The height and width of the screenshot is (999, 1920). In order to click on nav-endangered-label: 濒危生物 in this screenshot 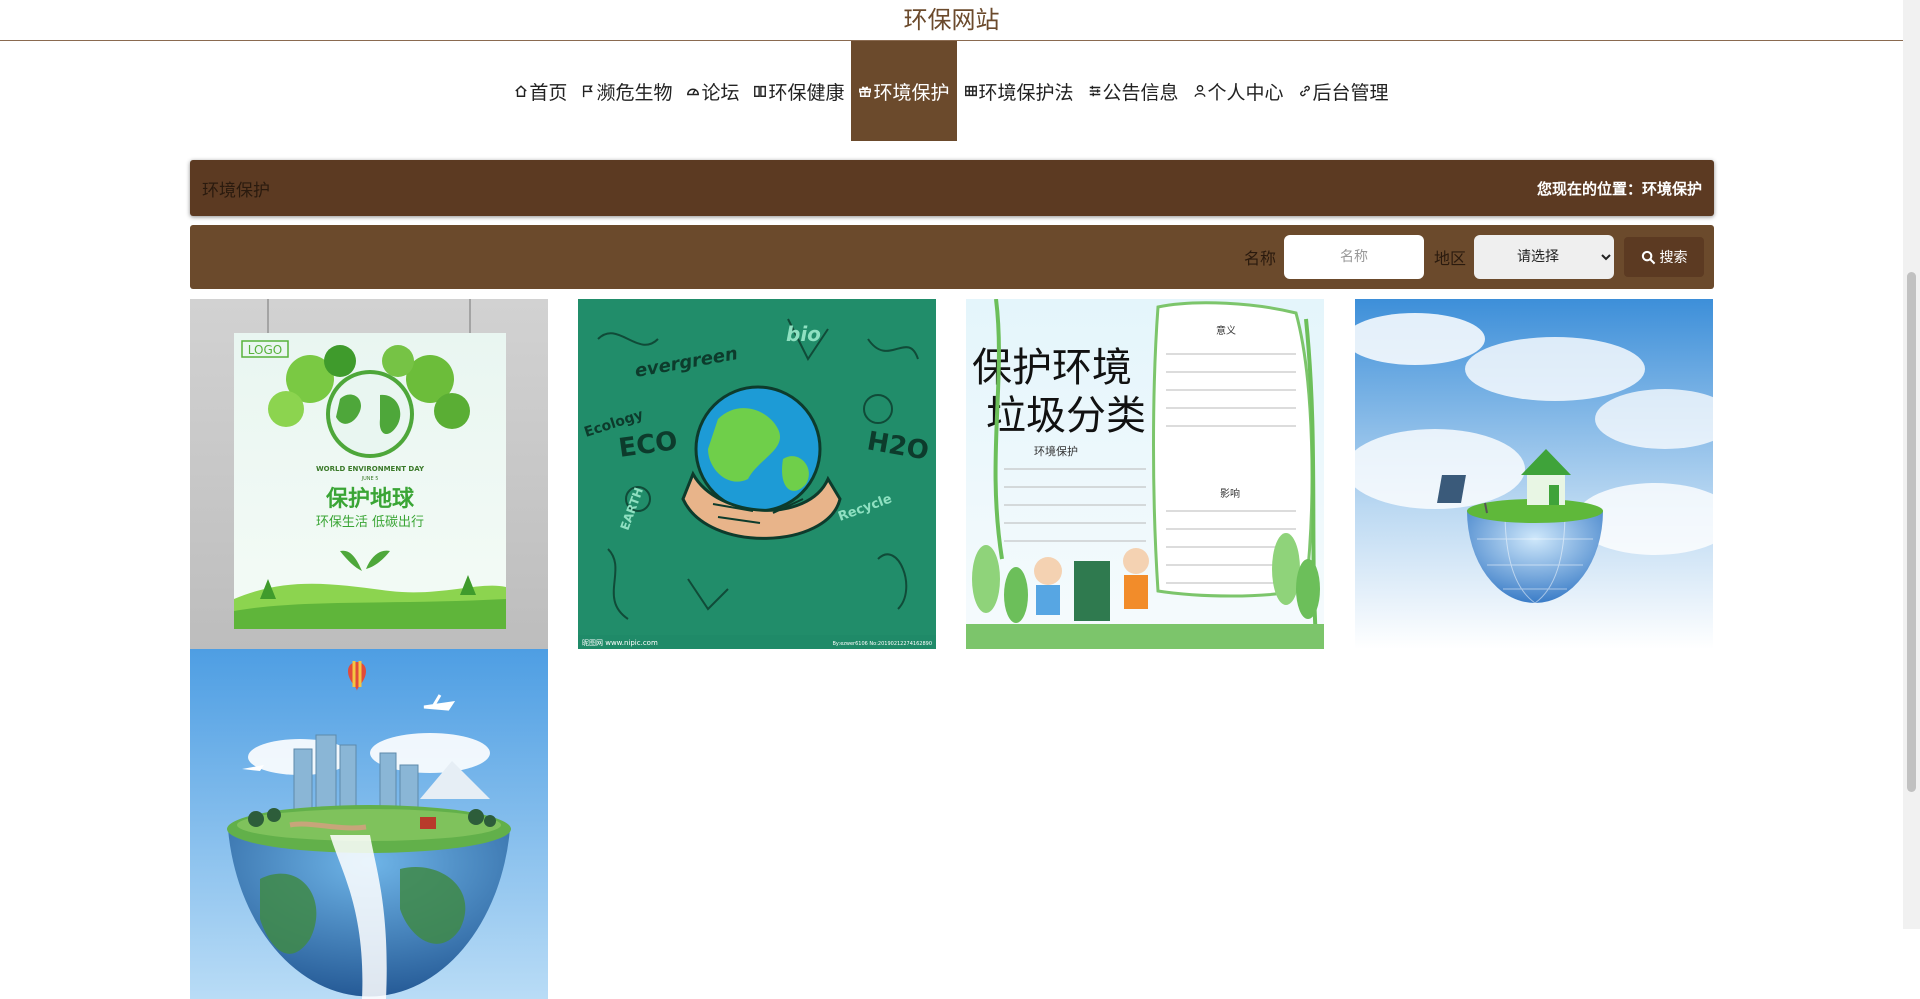, I will do `click(634, 92)`.